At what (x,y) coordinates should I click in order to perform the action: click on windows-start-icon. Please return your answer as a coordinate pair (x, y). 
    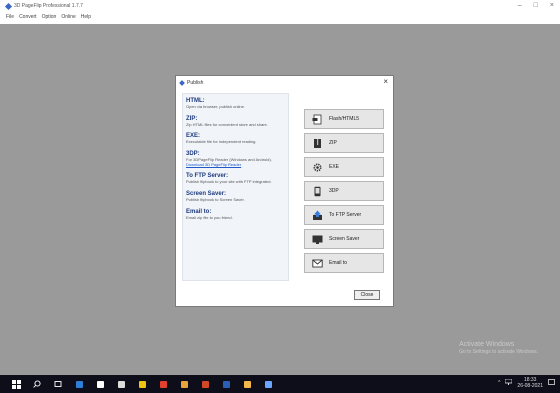
    Looking at the image, I should click on (16, 384).